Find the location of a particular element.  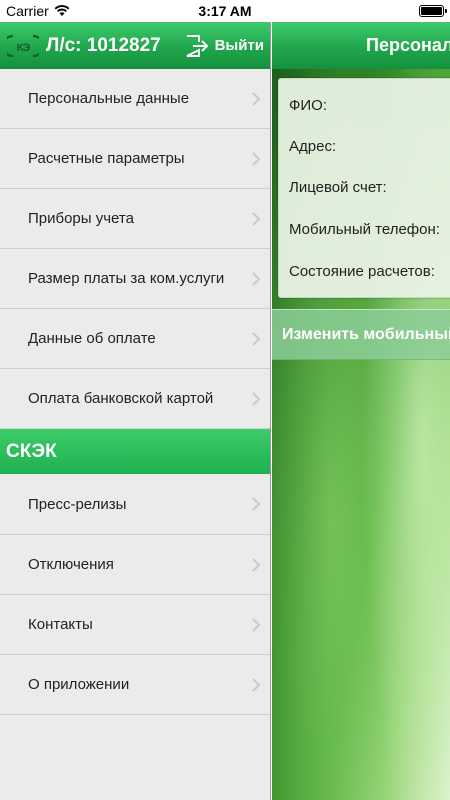

section-header-skek: СКЭК is located at coordinates (135, 451).